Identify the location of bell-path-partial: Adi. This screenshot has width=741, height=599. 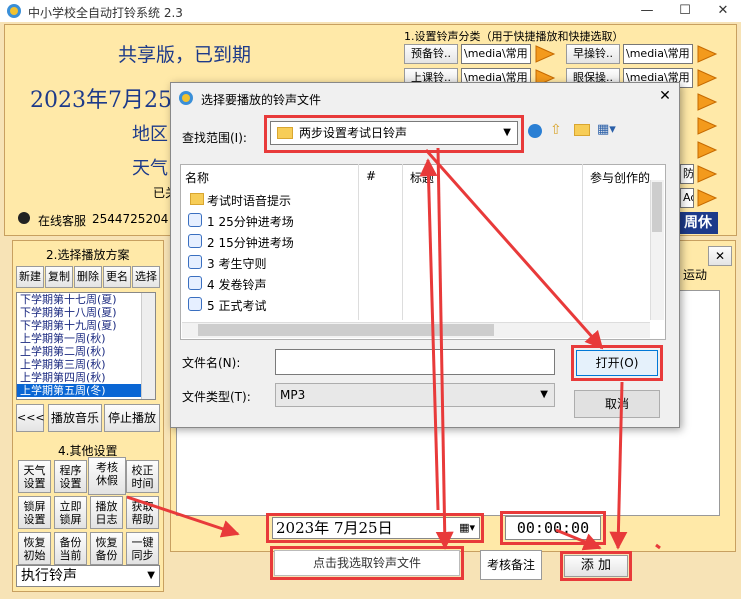
(687, 198).